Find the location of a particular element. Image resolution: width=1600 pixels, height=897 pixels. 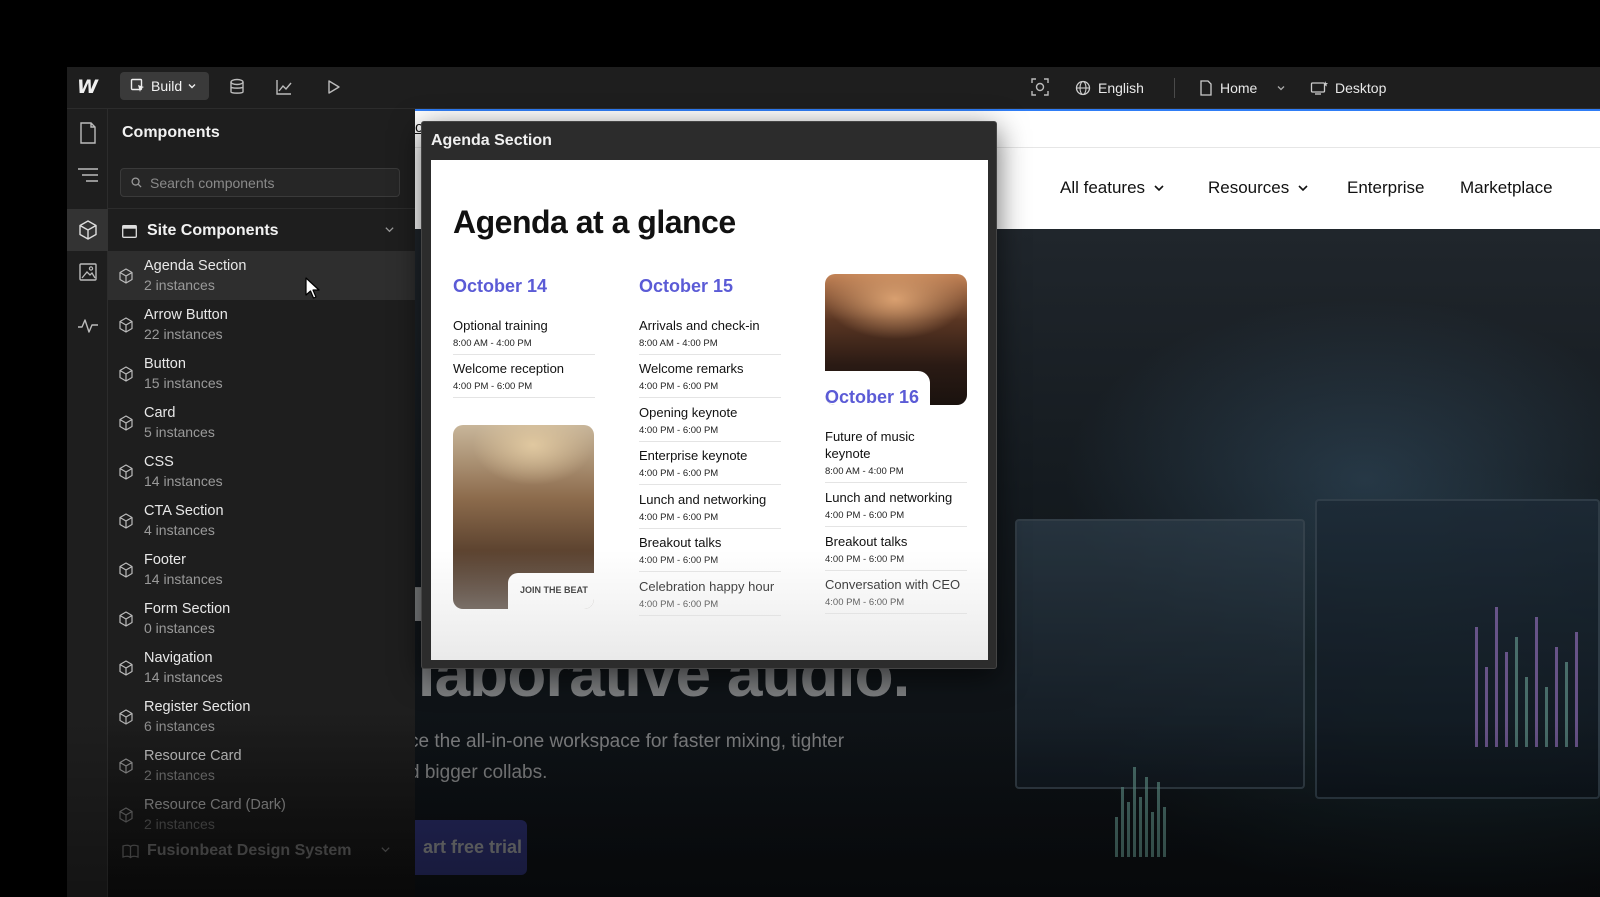

search-components-field is located at coordinates (260, 182).